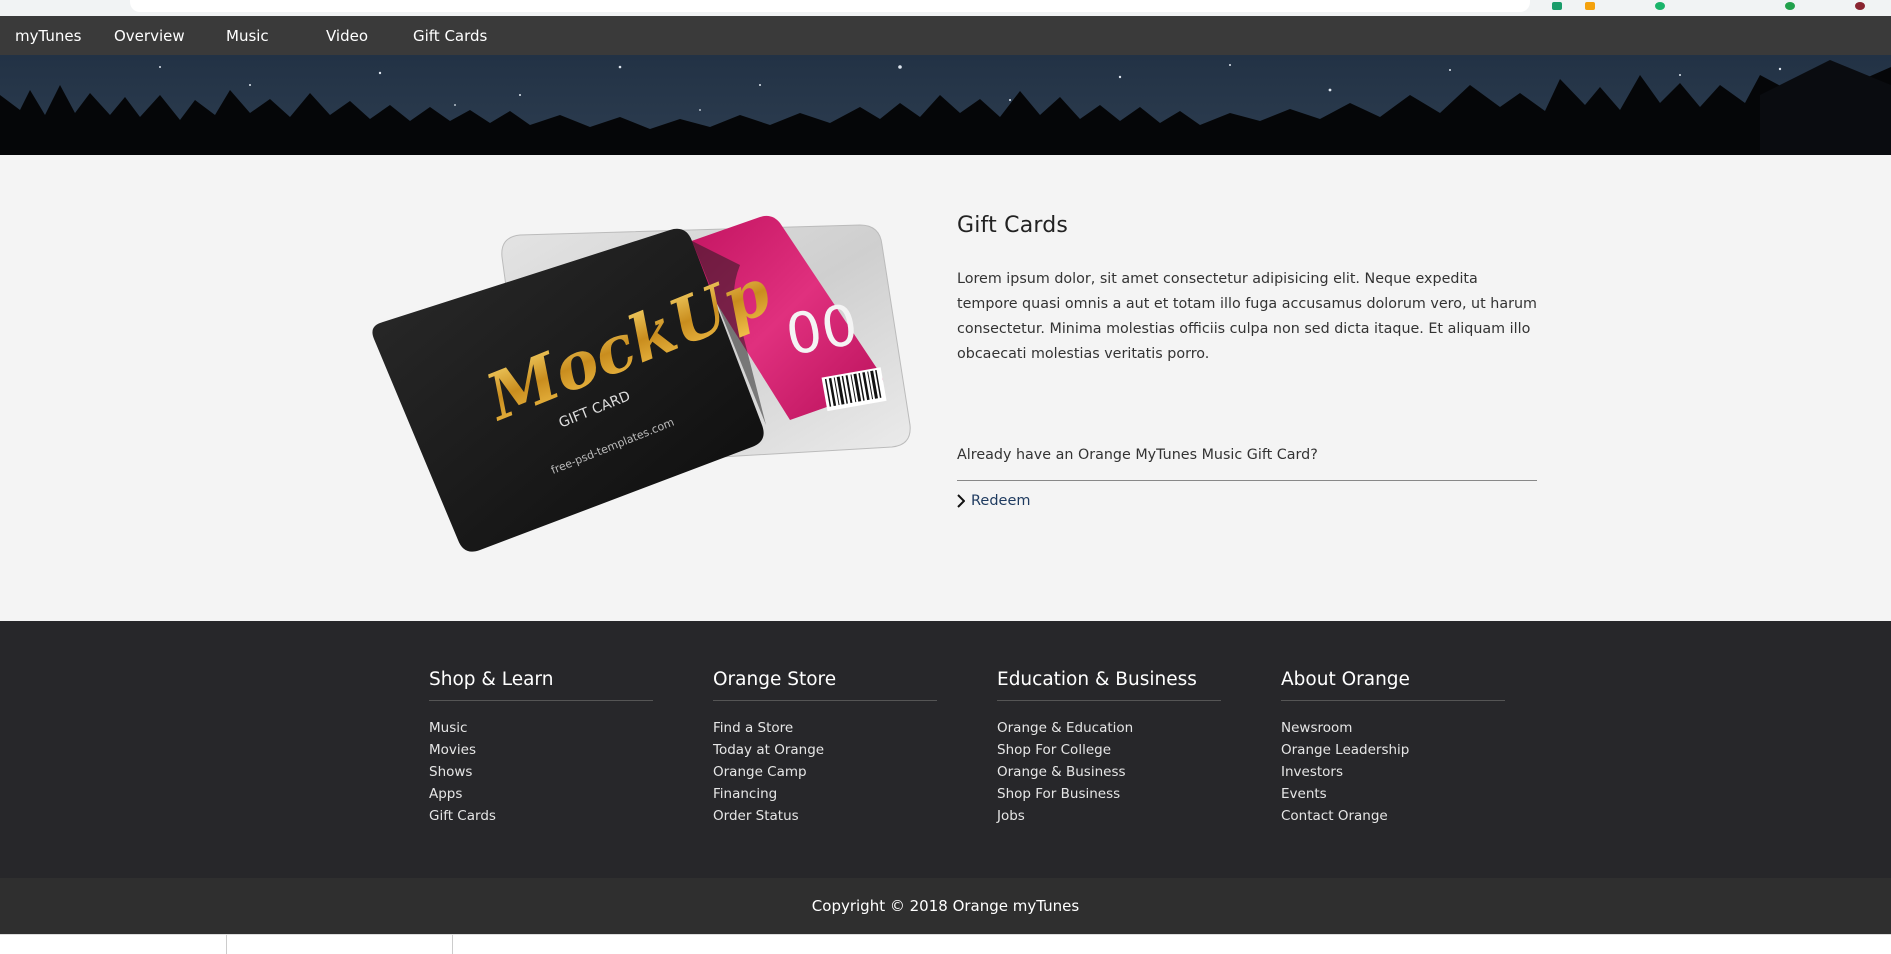 This screenshot has height=954, width=1891. I want to click on night-forest-image, so click(945, 105).